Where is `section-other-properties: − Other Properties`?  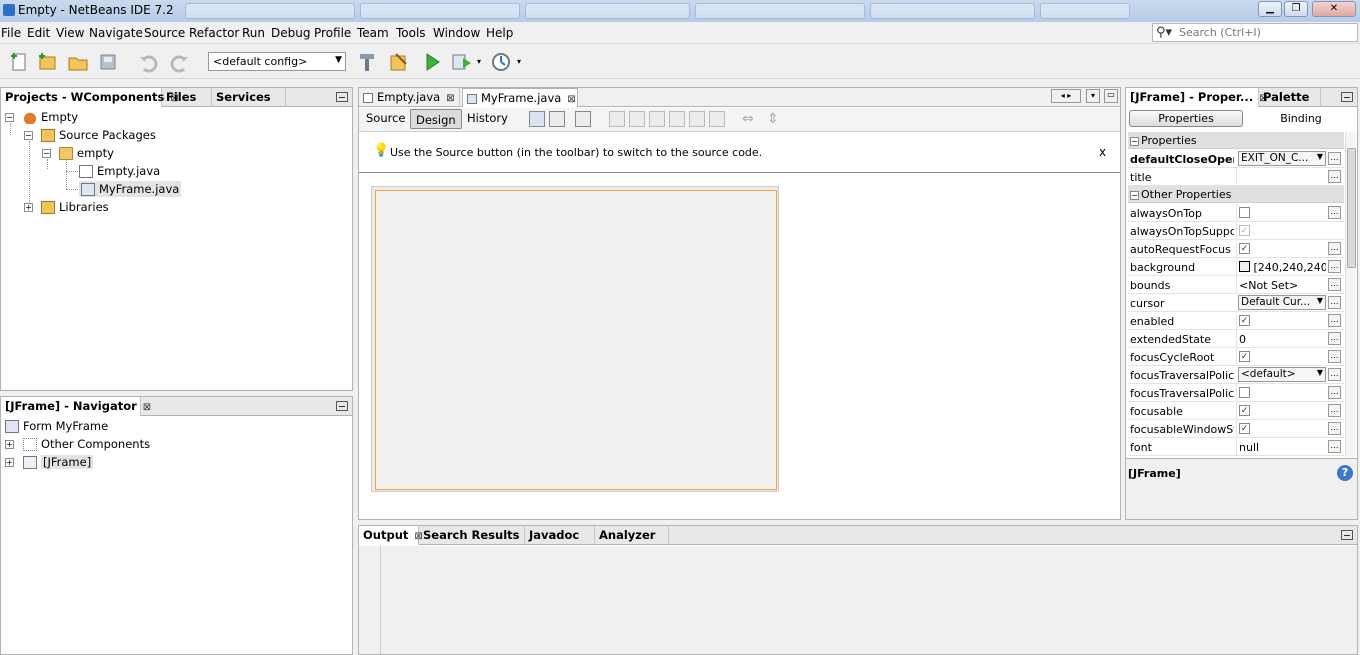
section-other-properties: − Other Properties is located at coordinates (1236, 194).